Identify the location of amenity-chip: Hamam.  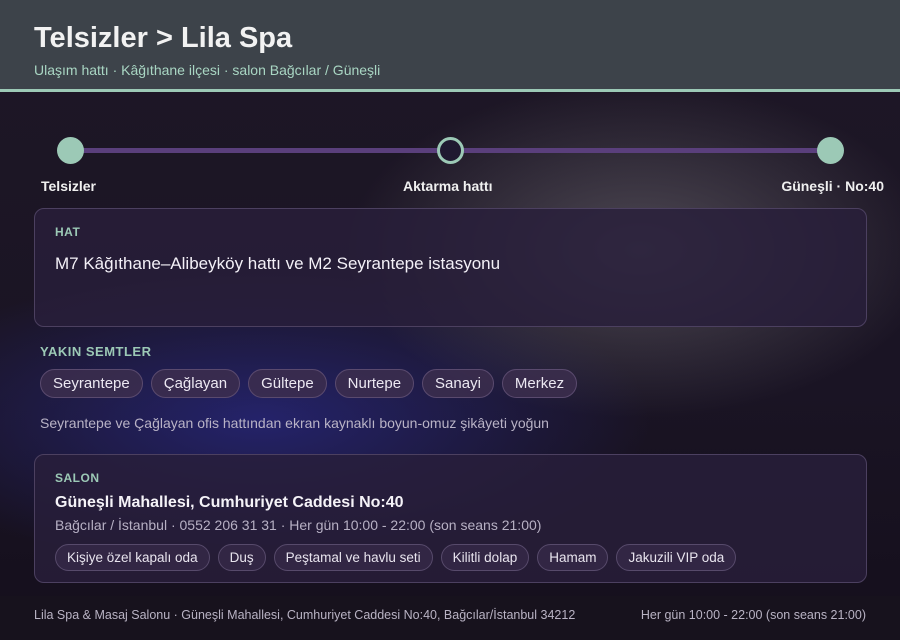
(573, 557).